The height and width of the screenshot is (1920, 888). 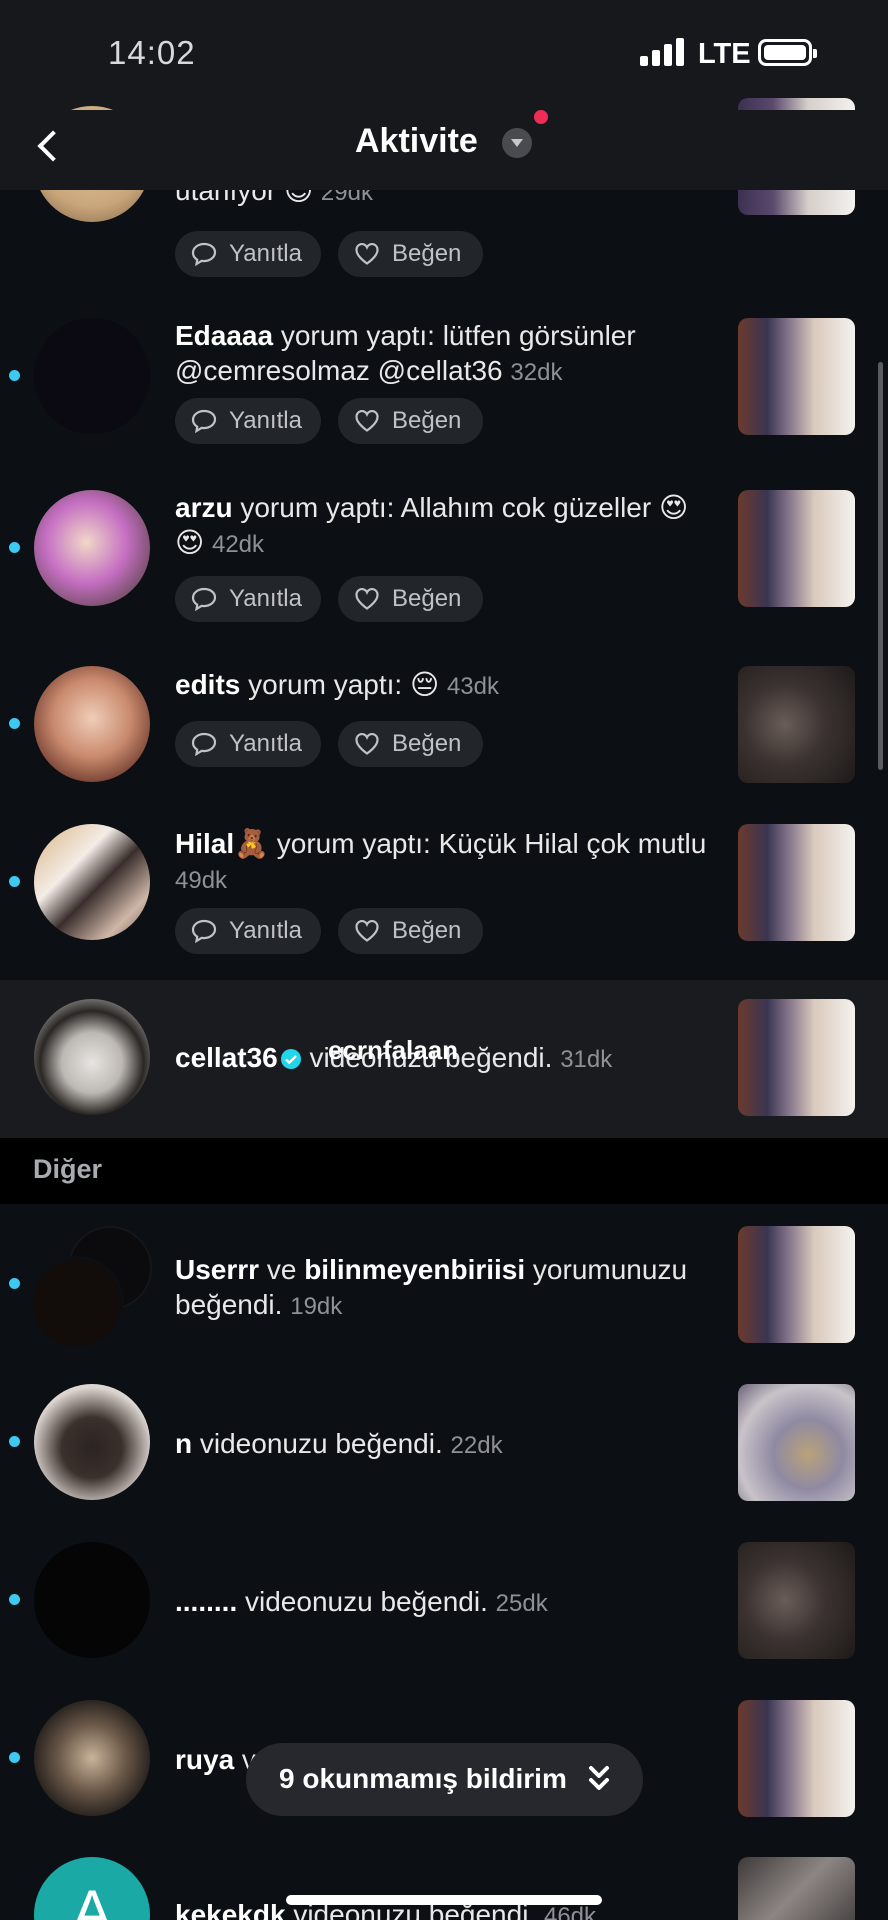 I want to click on list-item: A kekekdk videonuzu beğendi. 46dk, so click(x=444, y=1888).